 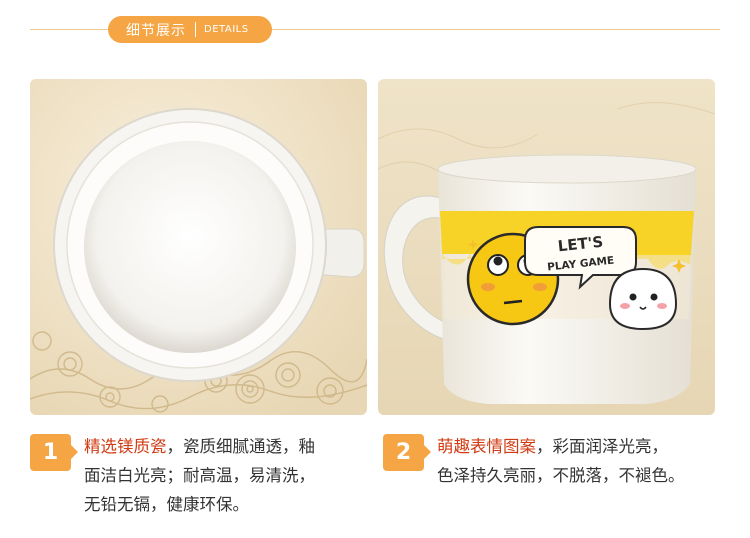 What do you see at coordinates (407, 452) in the screenshot?
I see `feature-2-number: 2` at bounding box center [407, 452].